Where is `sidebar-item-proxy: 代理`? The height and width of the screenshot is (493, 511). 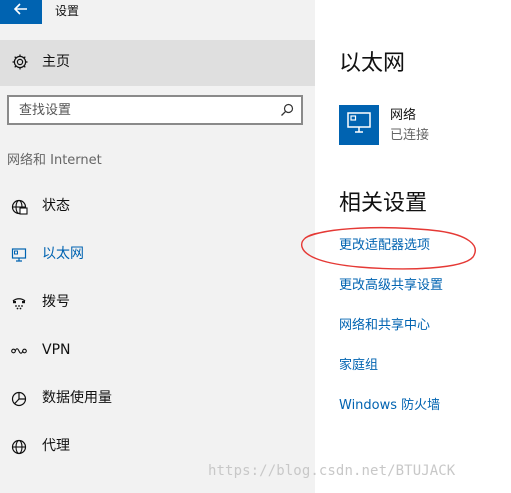
sidebar-item-proxy: 代理 is located at coordinates (157, 447).